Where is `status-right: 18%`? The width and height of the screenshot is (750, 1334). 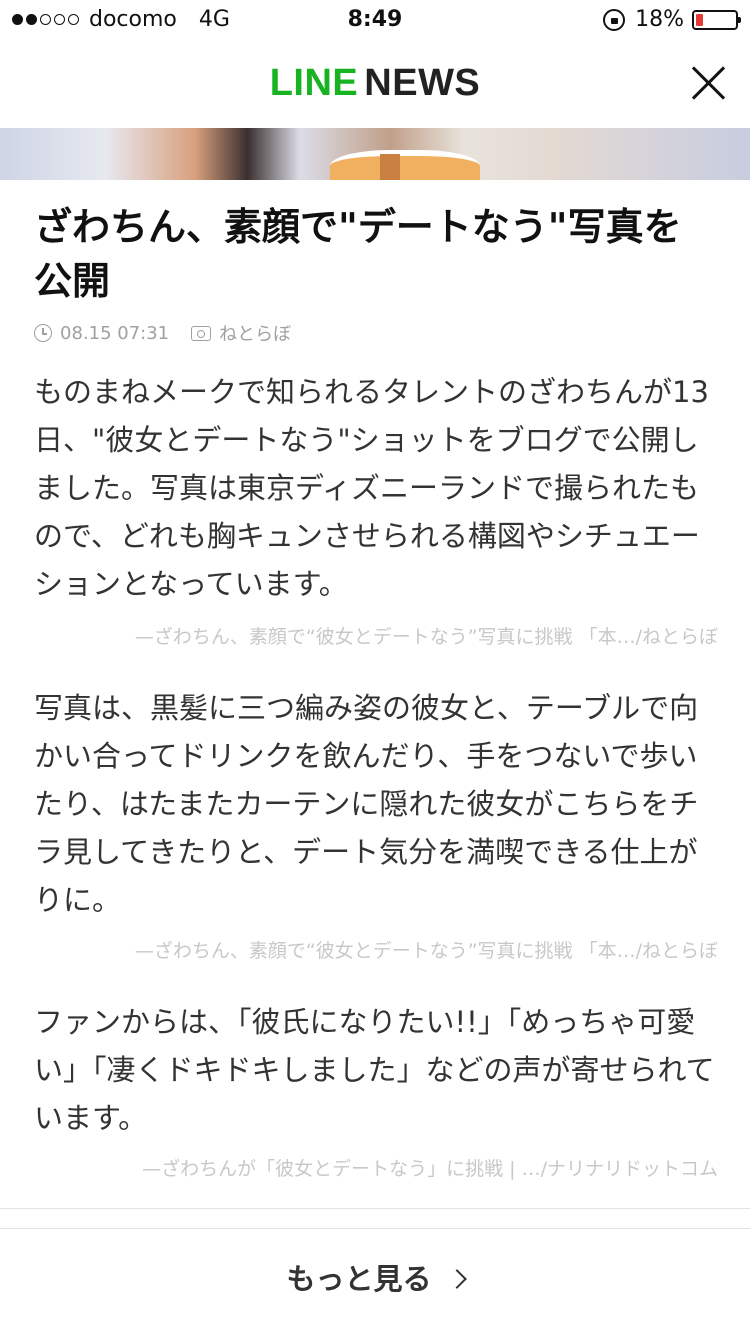
status-right: 18% is located at coordinates (672, 19).